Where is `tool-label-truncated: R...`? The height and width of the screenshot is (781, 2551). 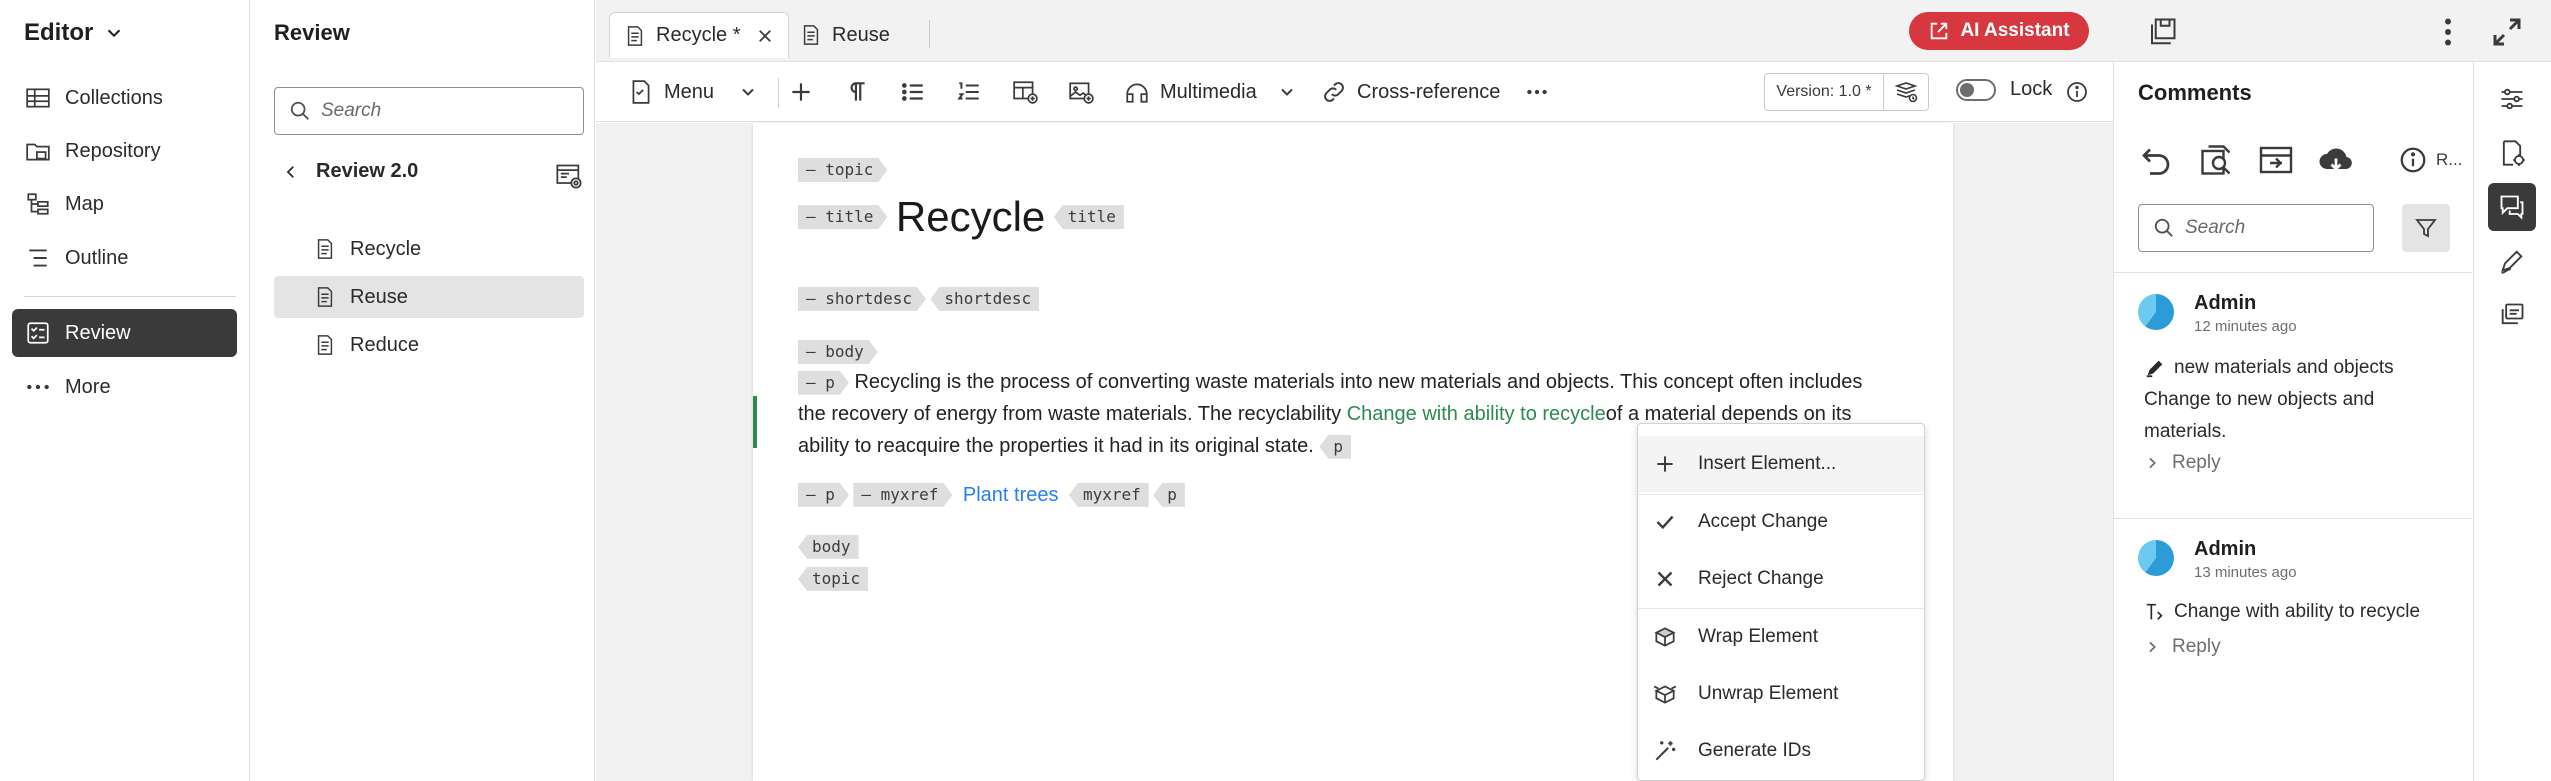
tool-label-truncated: R... is located at coordinates (2449, 159).